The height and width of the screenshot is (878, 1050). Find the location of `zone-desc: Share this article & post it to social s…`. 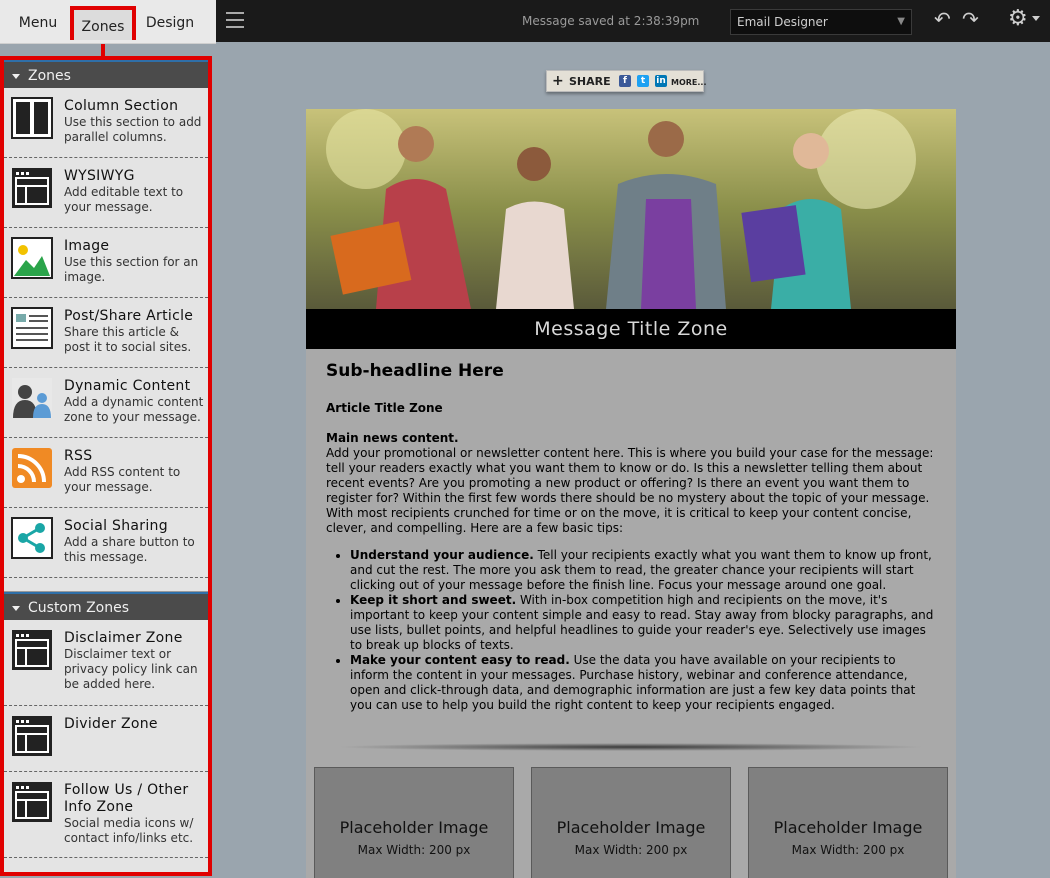

zone-desc: Share this article & post it to social s… is located at coordinates (128, 339).